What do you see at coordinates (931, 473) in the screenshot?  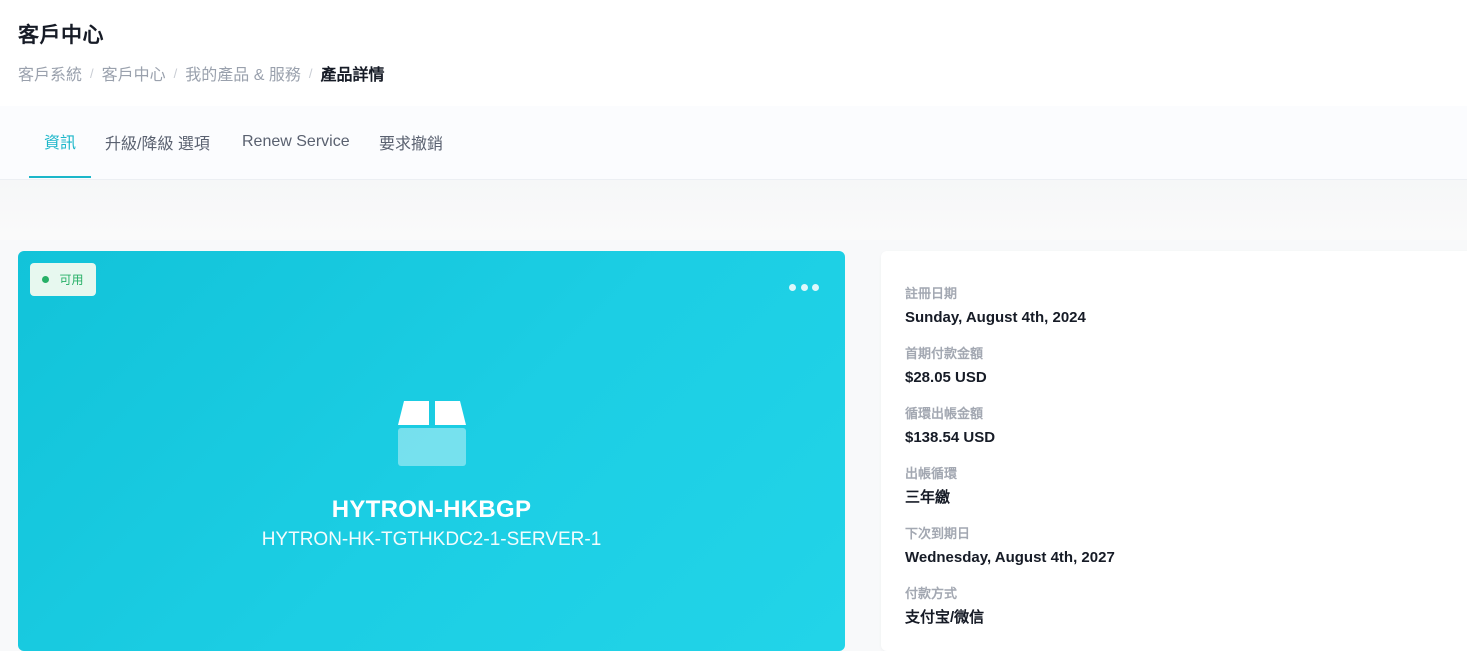 I see `info-label: 出帳循環` at bounding box center [931, 473].